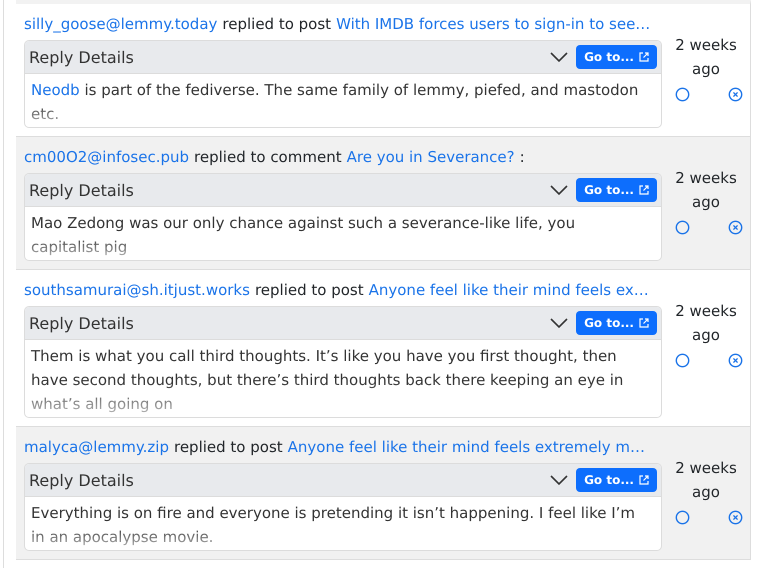  I want to click on user-link: southsamurai@sh.itjust.works, so click(137, 290).